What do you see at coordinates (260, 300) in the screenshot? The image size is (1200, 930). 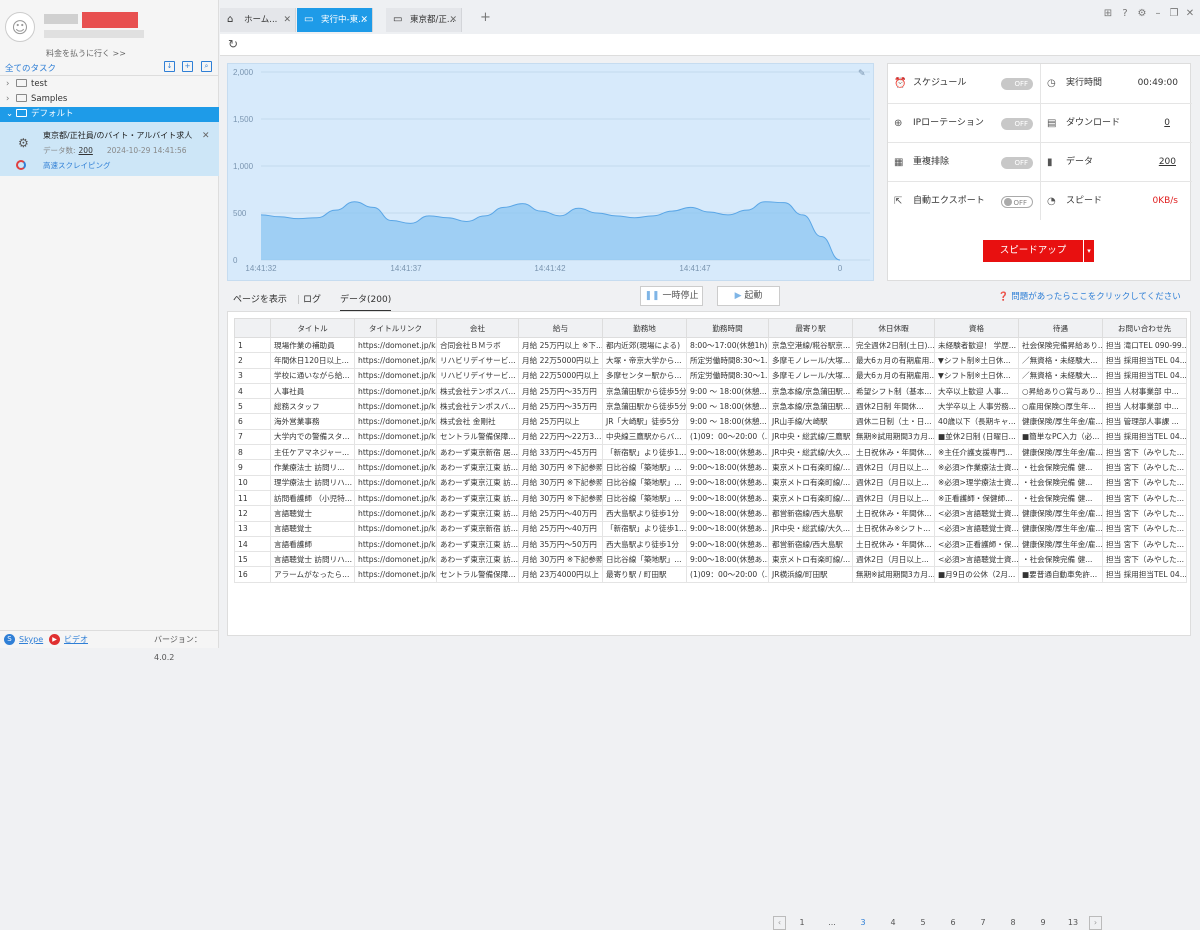 I see `tab-page-view: ページを表示` at bounding box center [260, 300].